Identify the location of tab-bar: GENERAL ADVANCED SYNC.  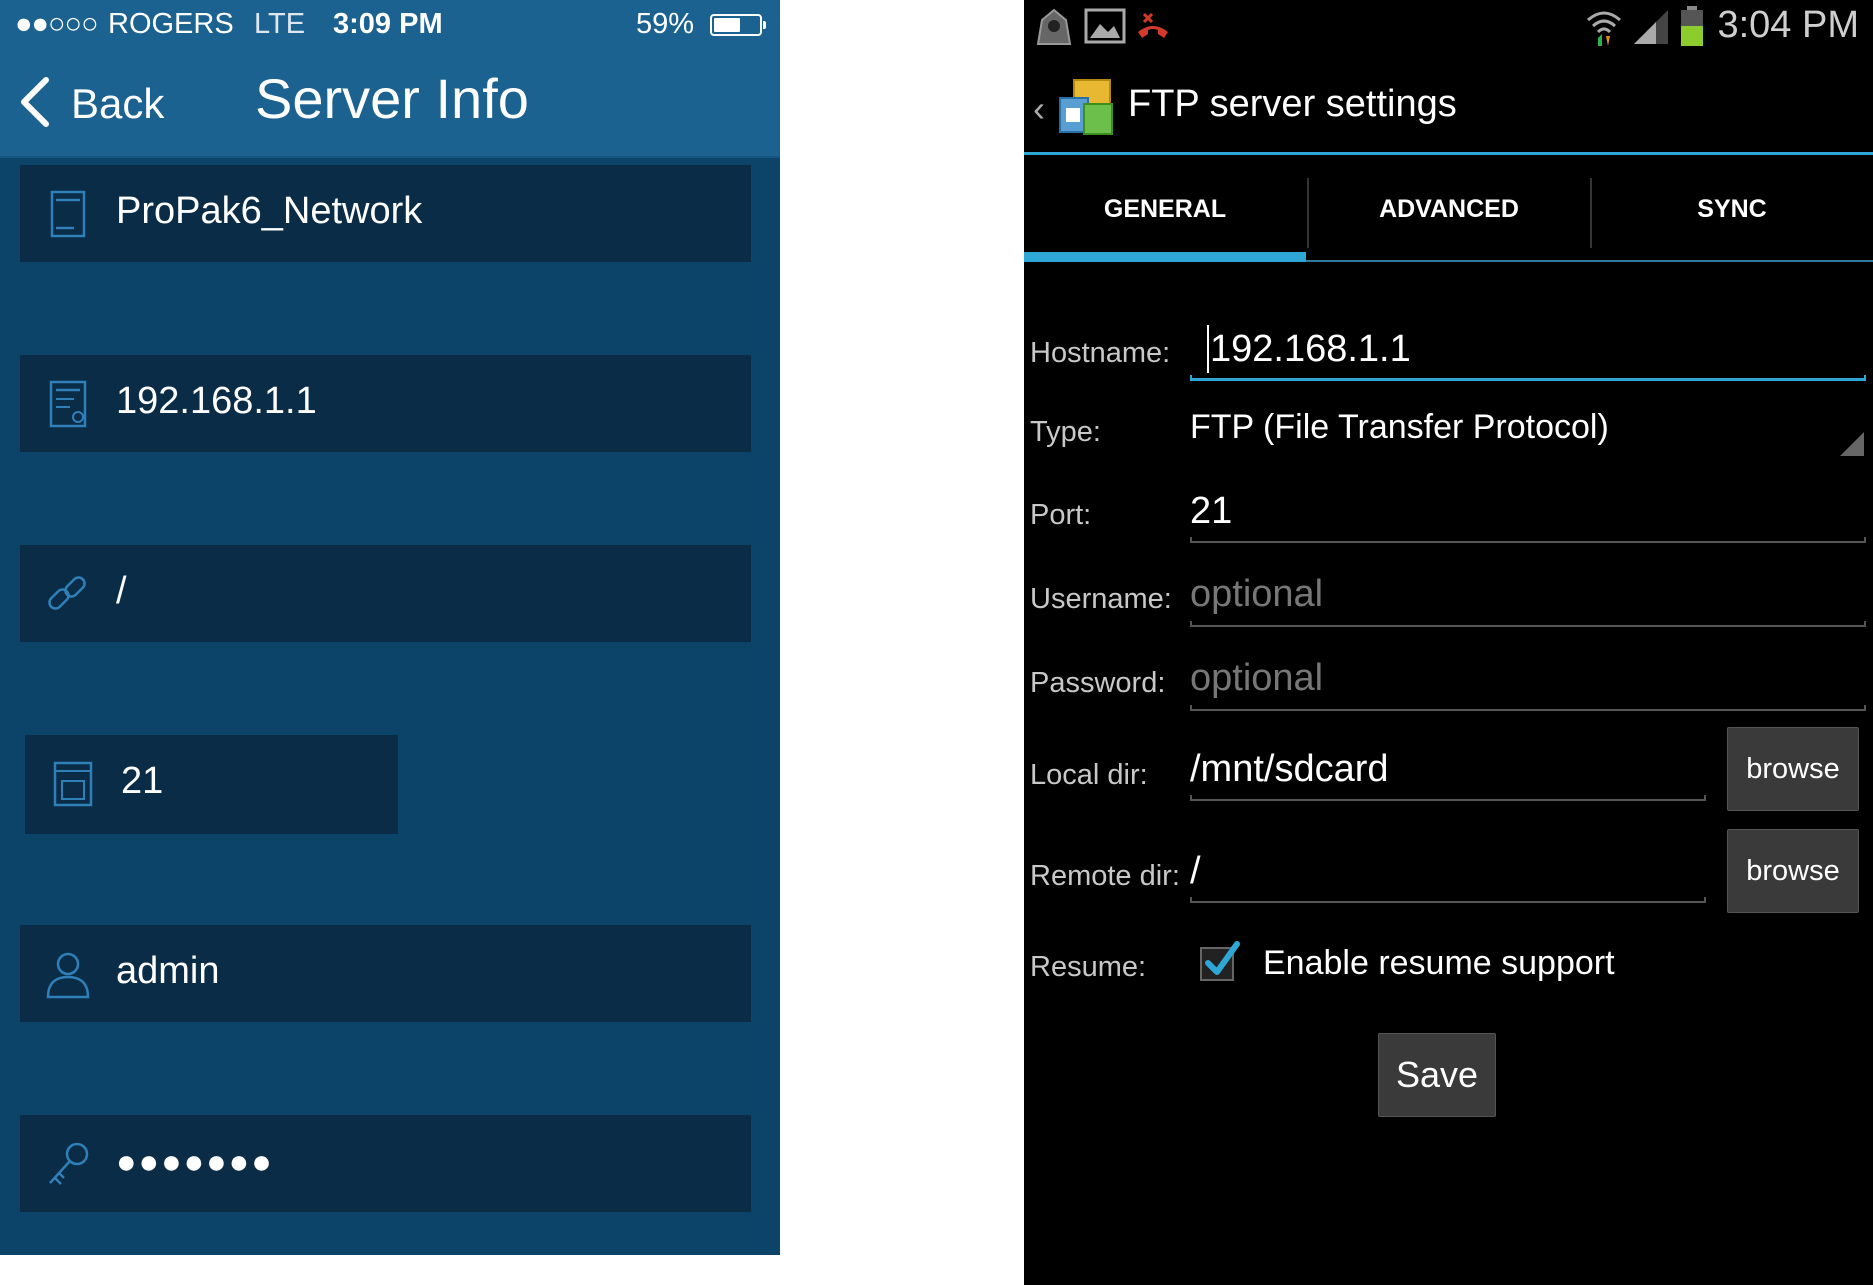
(1448, 220).